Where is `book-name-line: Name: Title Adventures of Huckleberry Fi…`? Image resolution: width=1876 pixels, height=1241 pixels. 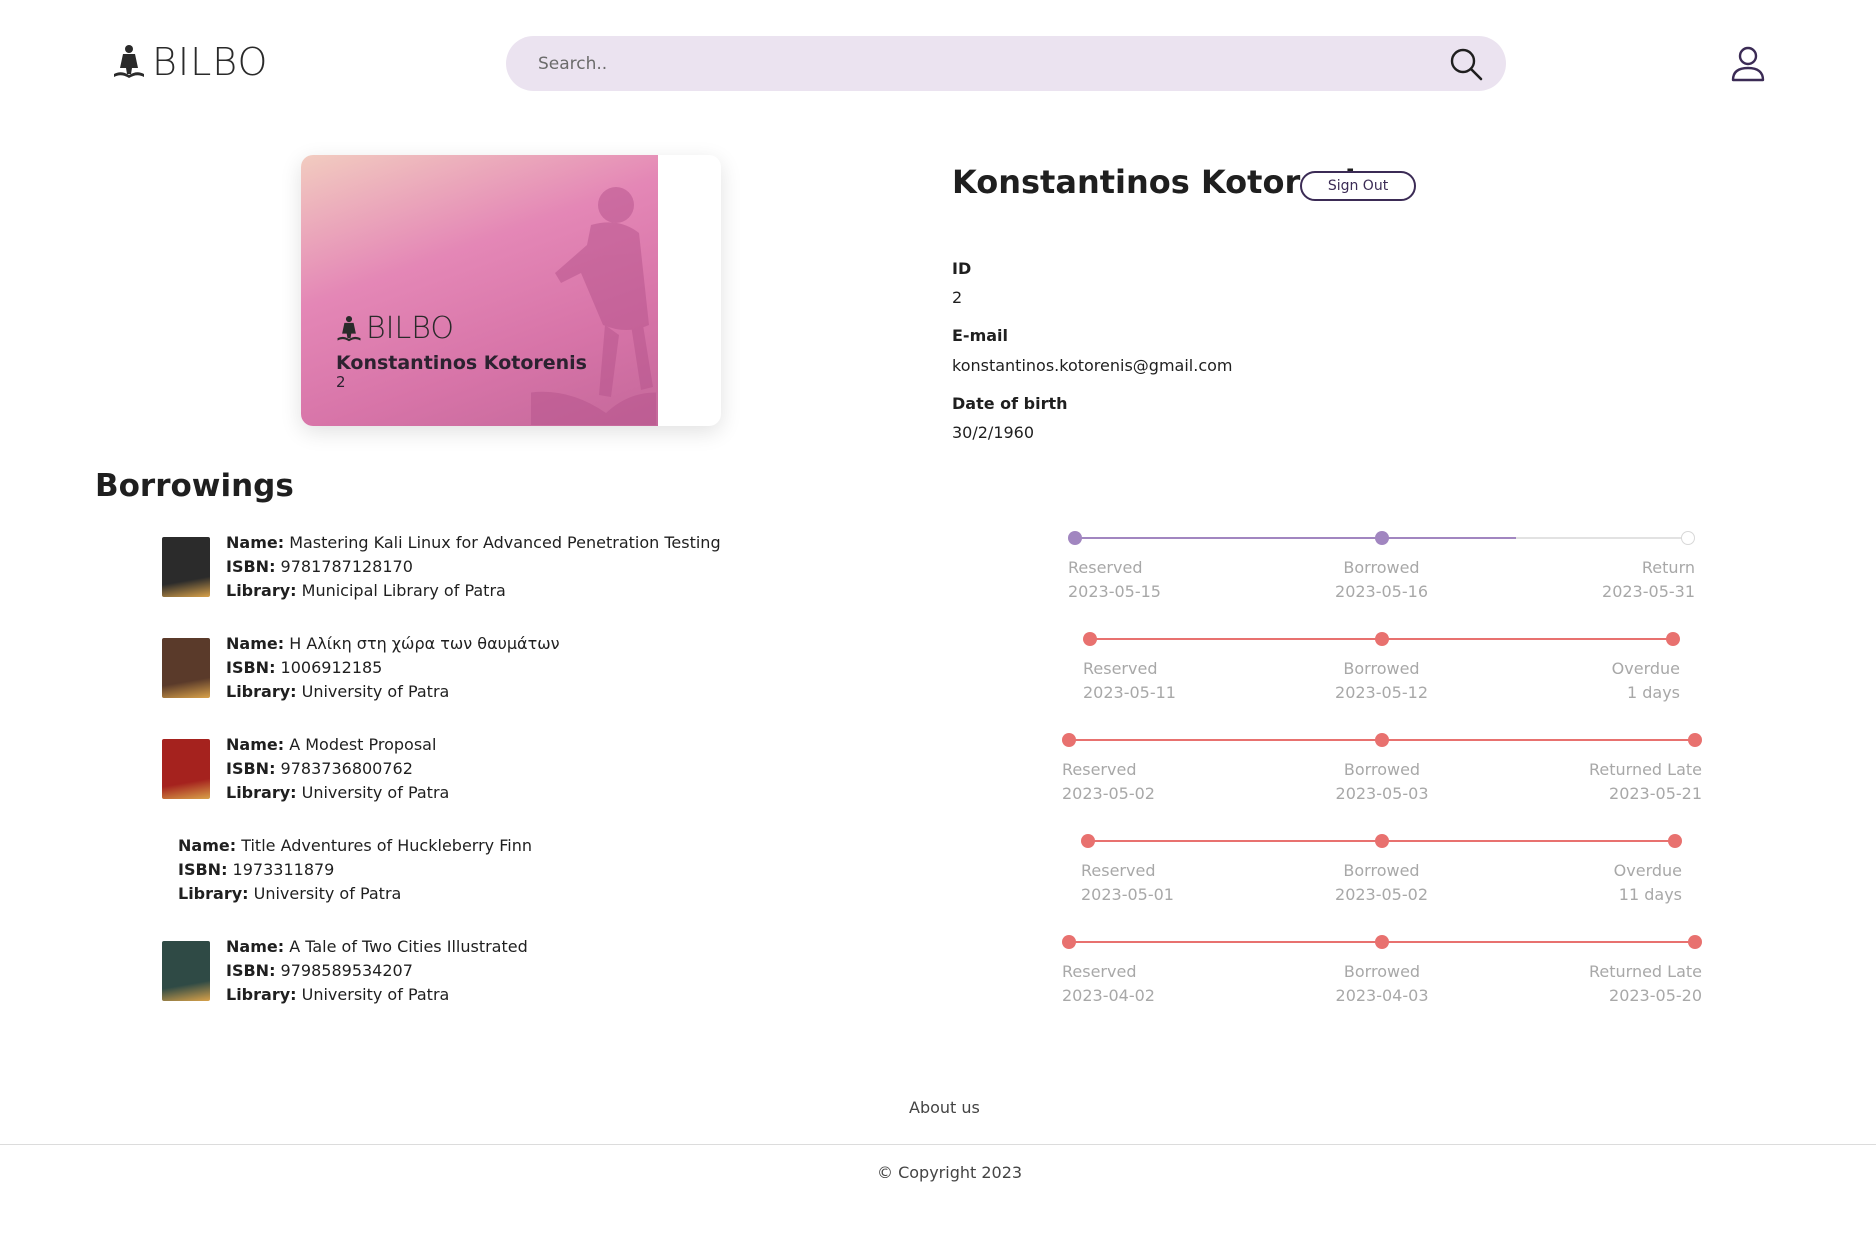
book-name-line: Name: Title Adventures of Huckleberry Fi… is located at coordinates (355, 846).